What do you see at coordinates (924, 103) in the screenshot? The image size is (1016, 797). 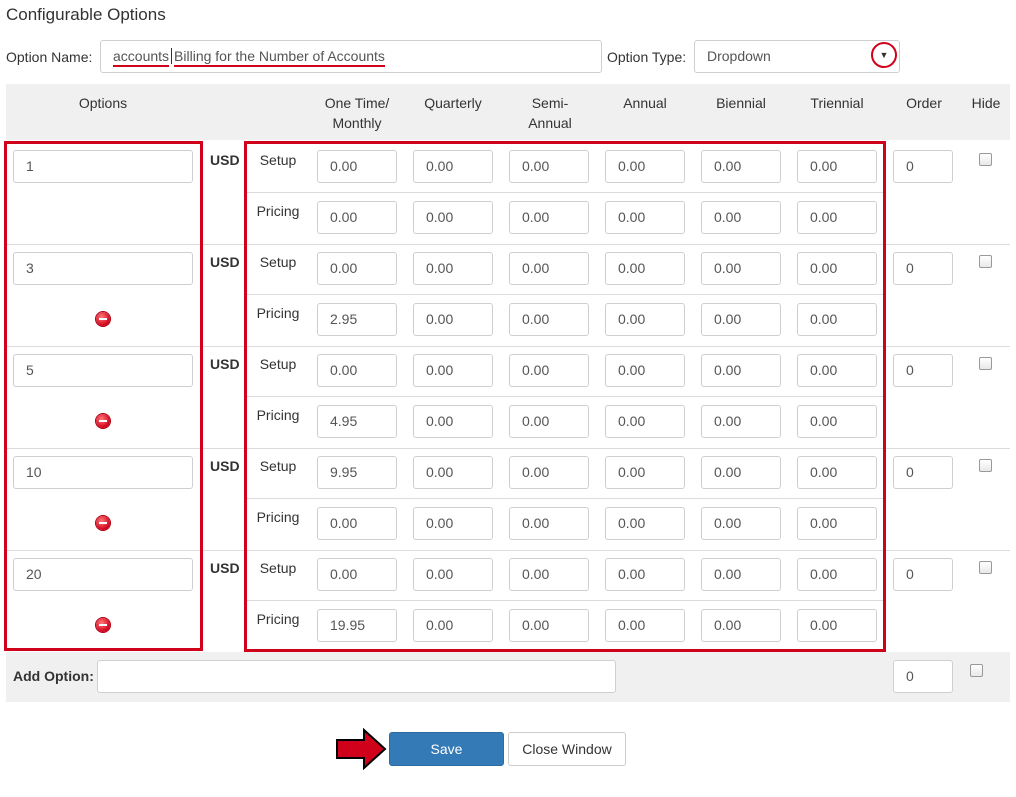 I see `col-order: Order` at bounding box center [924, 103].